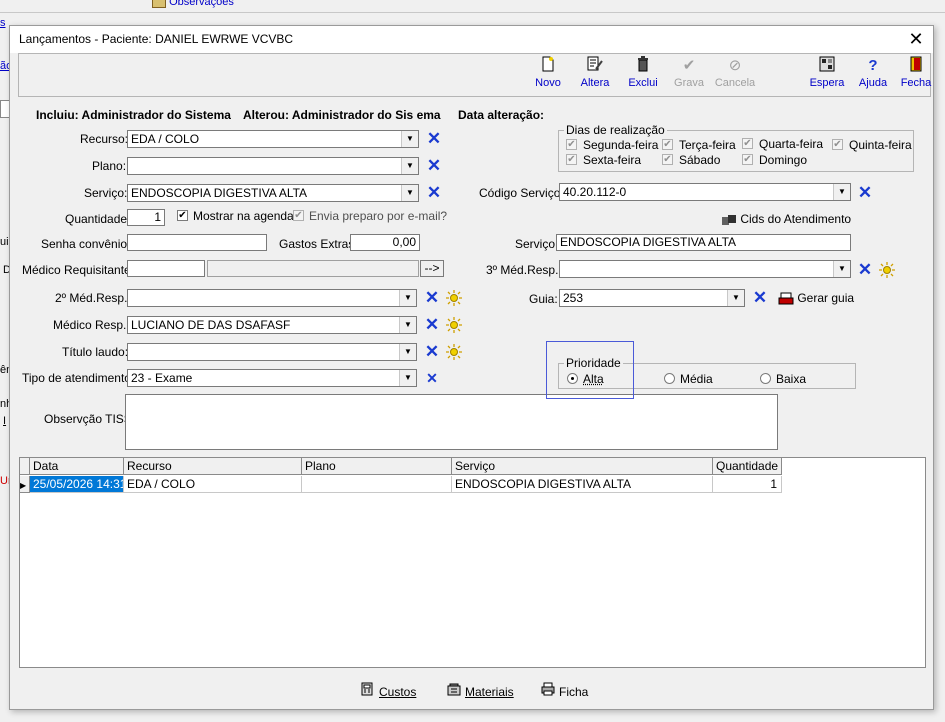 The width and height of the screenshot is (945, 722). I want to click on prioridade-alta-radio, so click(572, 378).